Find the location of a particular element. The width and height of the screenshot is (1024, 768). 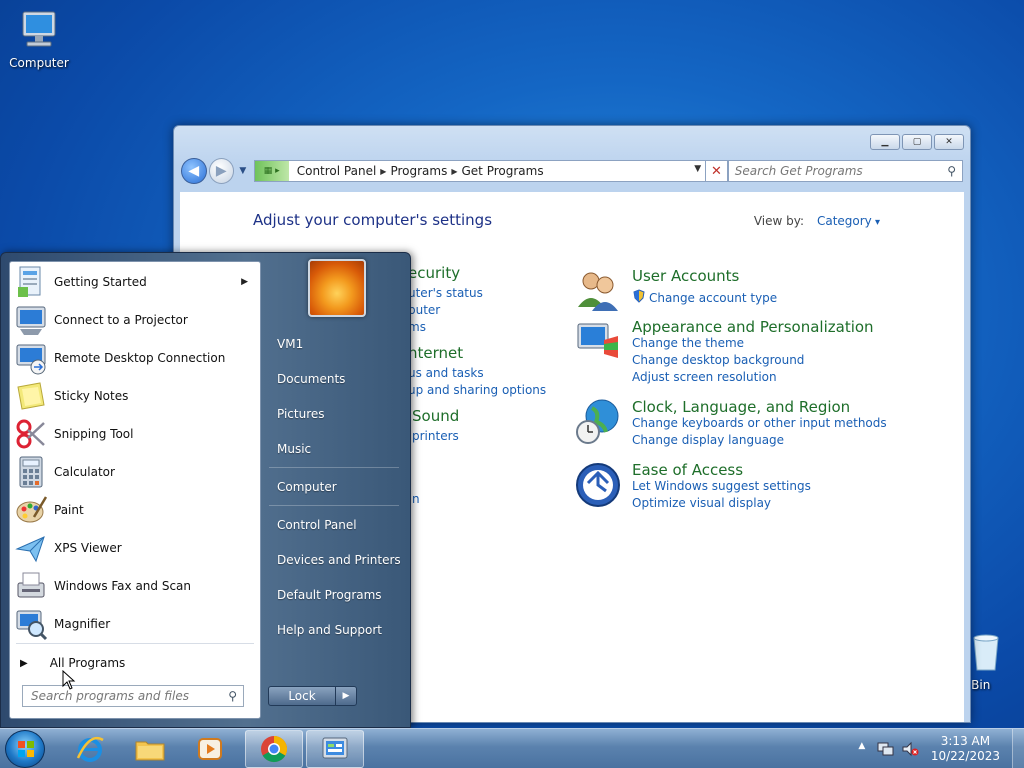

taskbar-chrome is located at coordinates (274, 749).